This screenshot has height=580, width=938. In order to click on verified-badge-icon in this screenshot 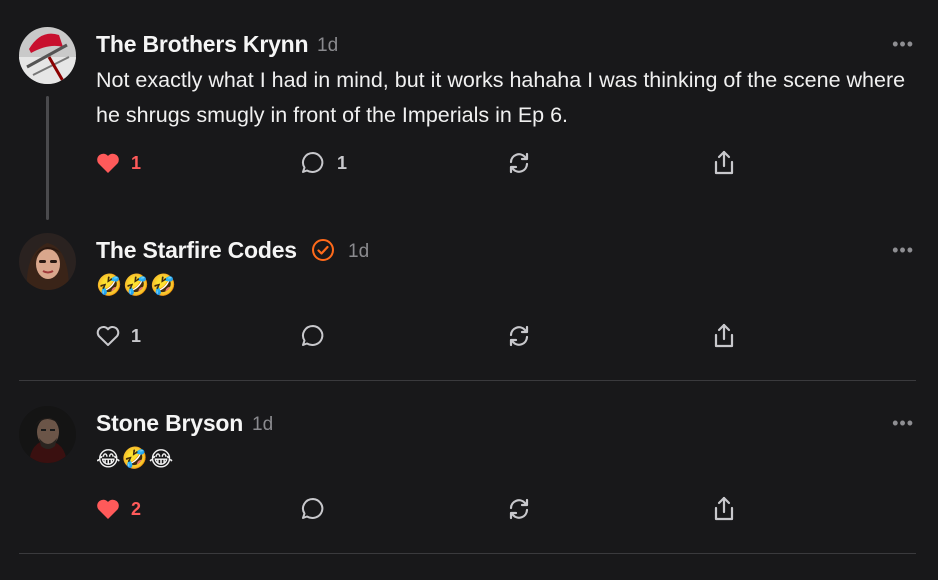, I will do `click(323, 250)`.